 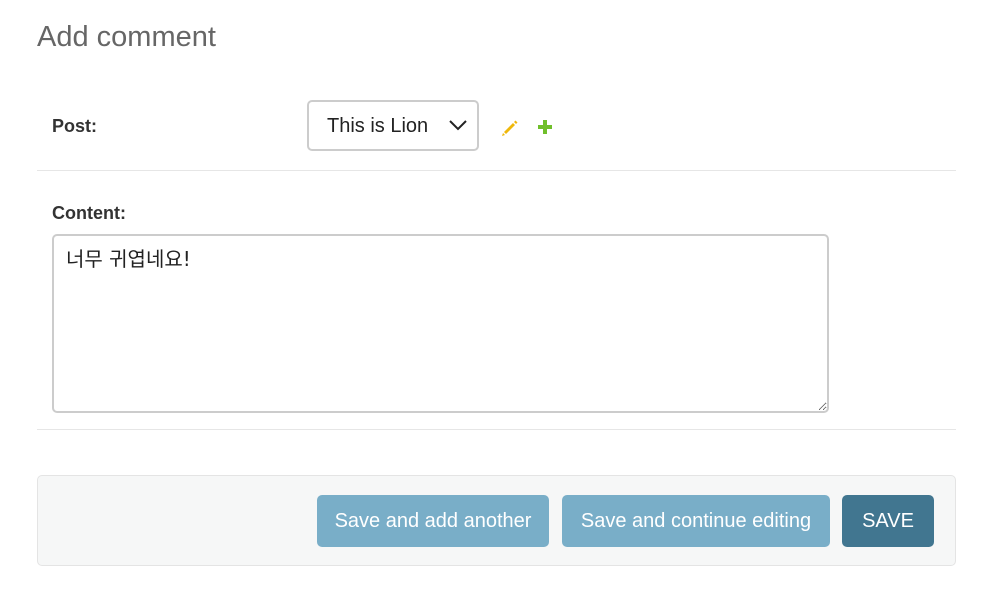 I want to click on page-title: Add comment, so click(x=126, y=37).